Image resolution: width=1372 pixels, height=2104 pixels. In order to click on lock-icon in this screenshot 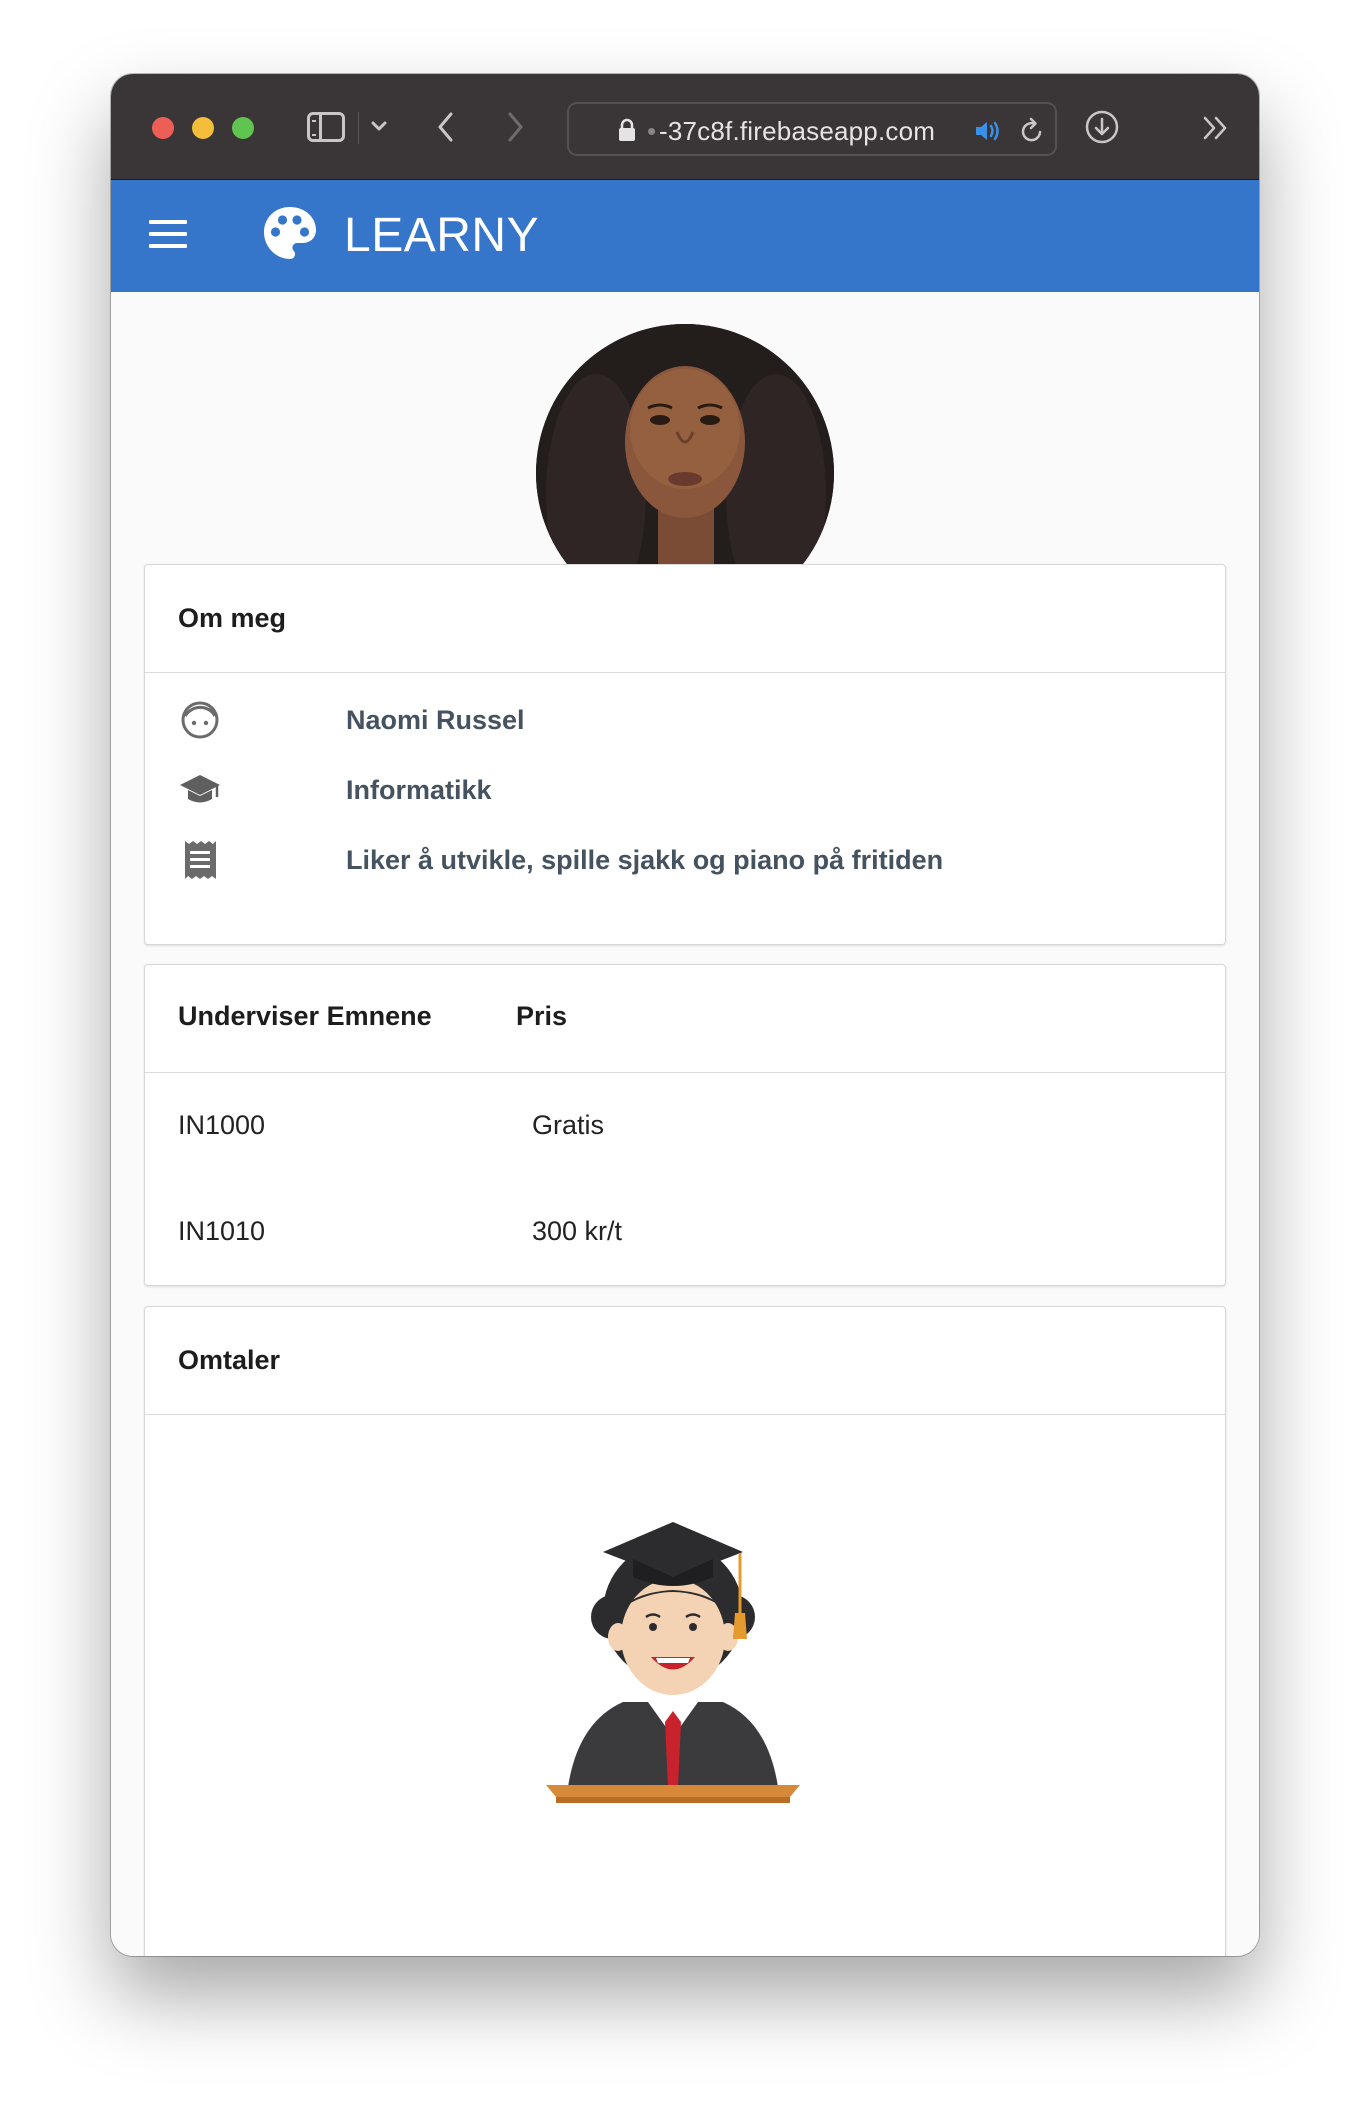, I will do `click(627, 129)`.